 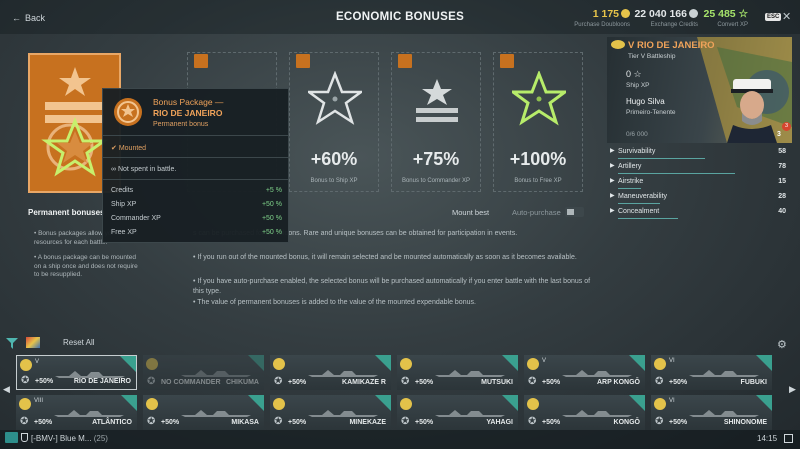 I want to click on esc-key-badge: ESC, so click(x=773, y=17).